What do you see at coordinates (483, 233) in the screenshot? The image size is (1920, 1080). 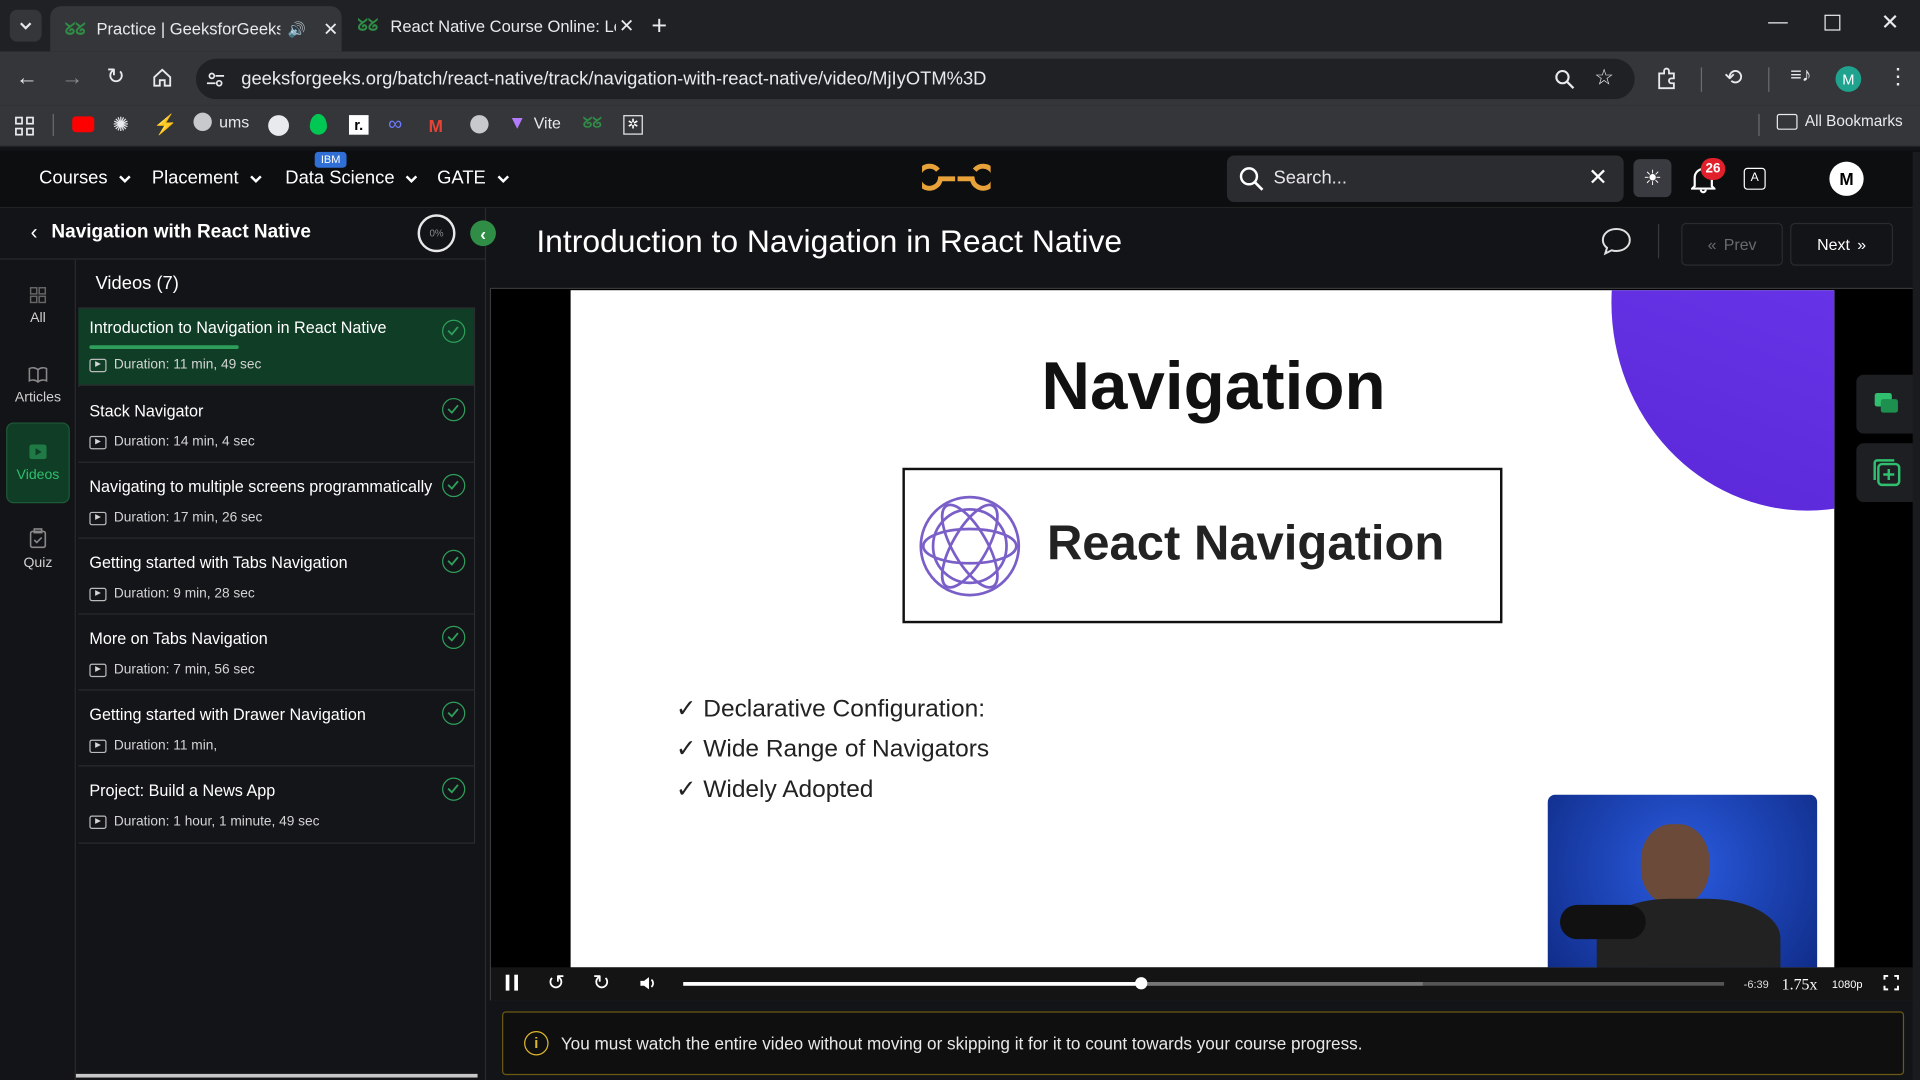 I see `collapse-sidebar-button: ‹` at bounding box center [483, 233].